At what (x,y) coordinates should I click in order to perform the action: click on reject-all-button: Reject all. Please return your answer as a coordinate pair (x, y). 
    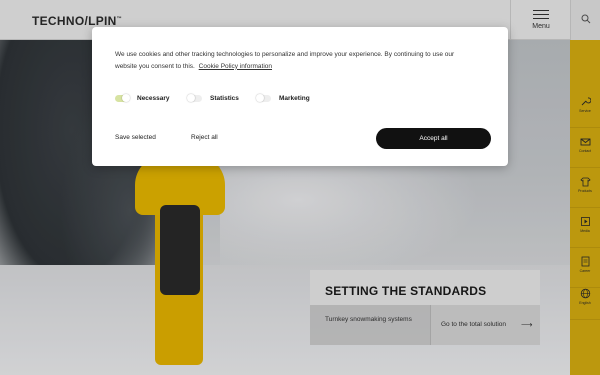
    Looking at the image, I should click on (204, 137).